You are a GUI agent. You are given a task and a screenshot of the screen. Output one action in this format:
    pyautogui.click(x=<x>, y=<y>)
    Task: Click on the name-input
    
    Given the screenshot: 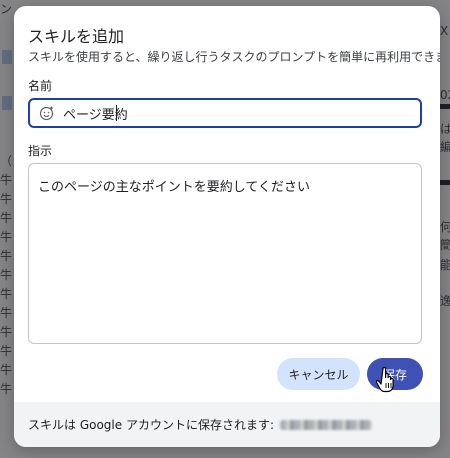 What is the action you would take?
    pyautogui.click(x=233, y=113)
    